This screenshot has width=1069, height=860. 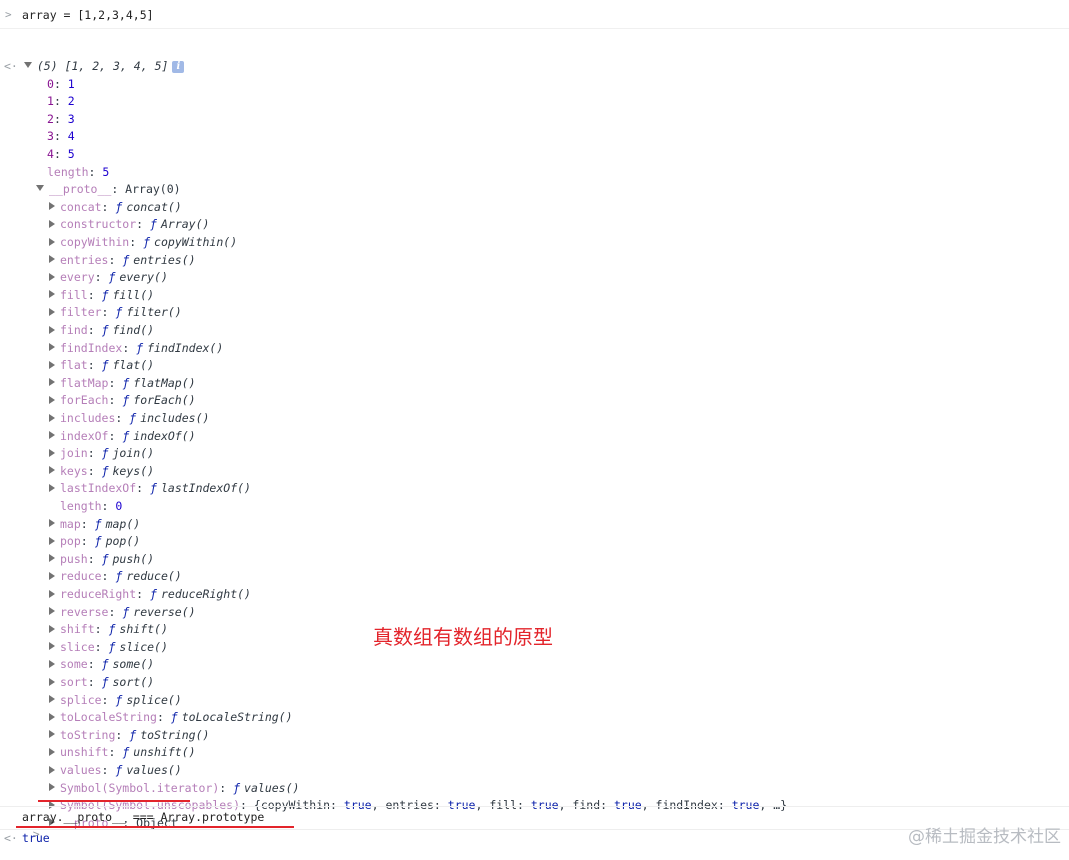 What do you see at coordinates (108, 189) in the screenshot?
I see `proto-row: __proto__: Array(0)` at bounding box center [108, 189].